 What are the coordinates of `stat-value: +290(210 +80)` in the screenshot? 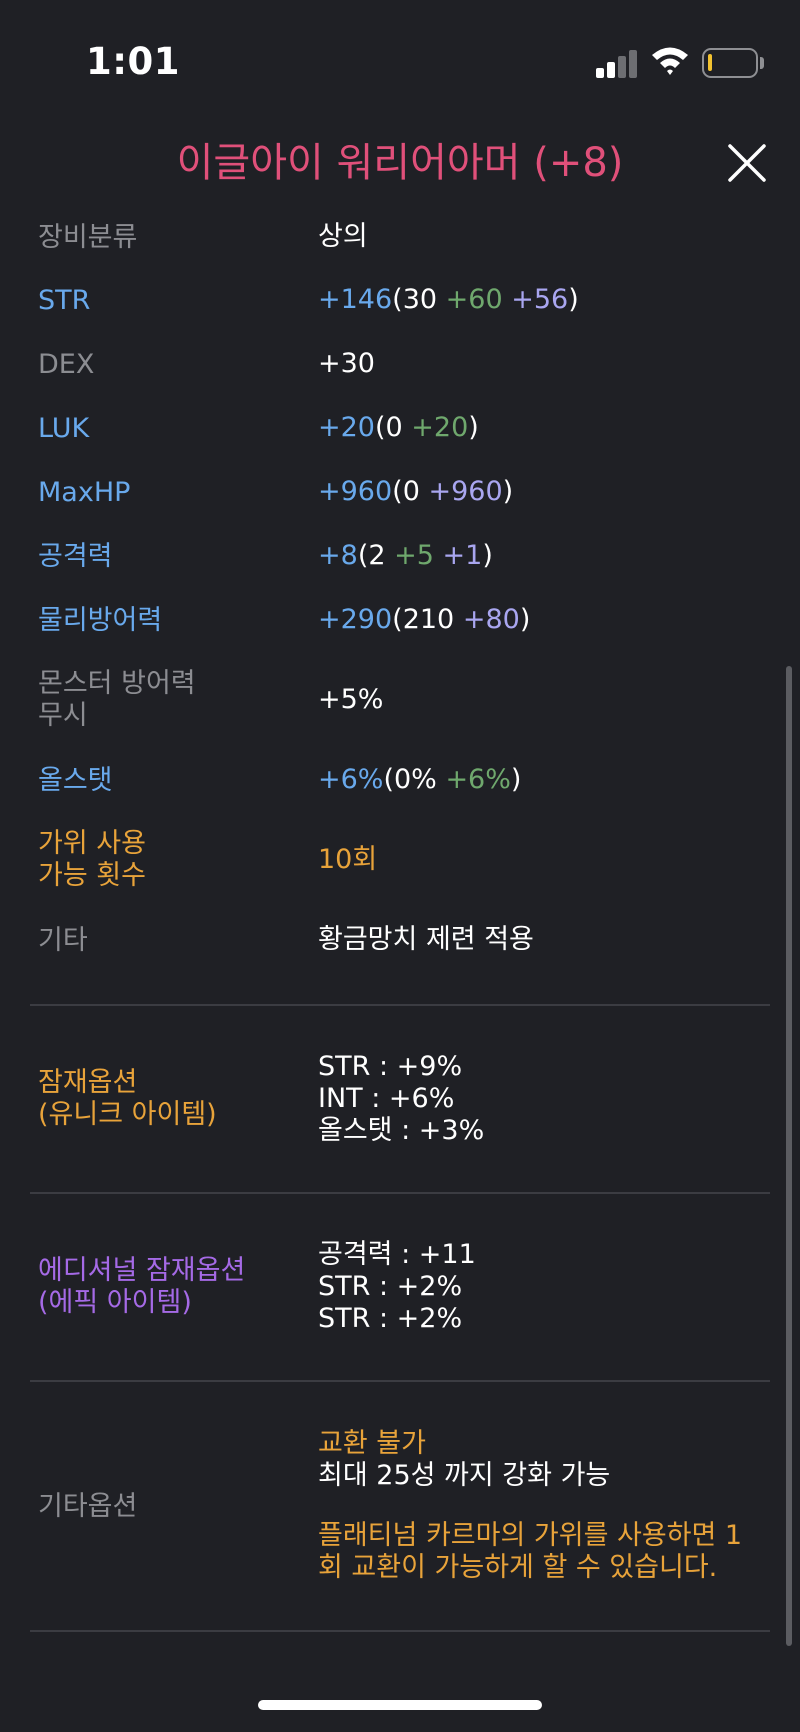 It's located at (424, 620).